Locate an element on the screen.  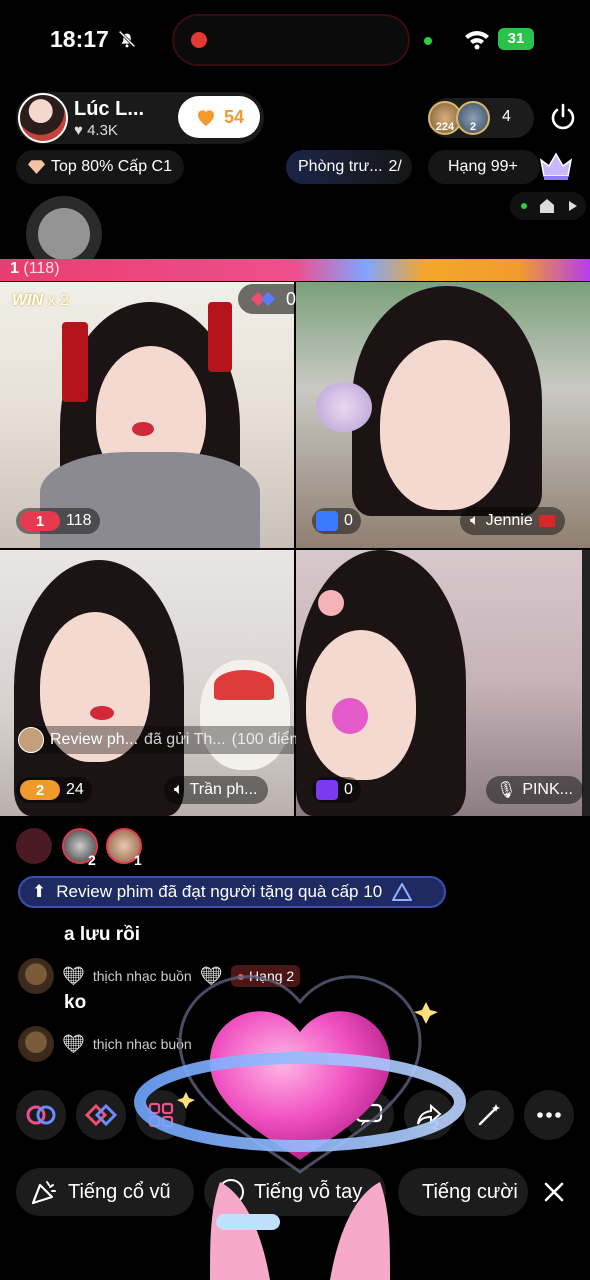
home-icon is located at coordinates (547, 206).